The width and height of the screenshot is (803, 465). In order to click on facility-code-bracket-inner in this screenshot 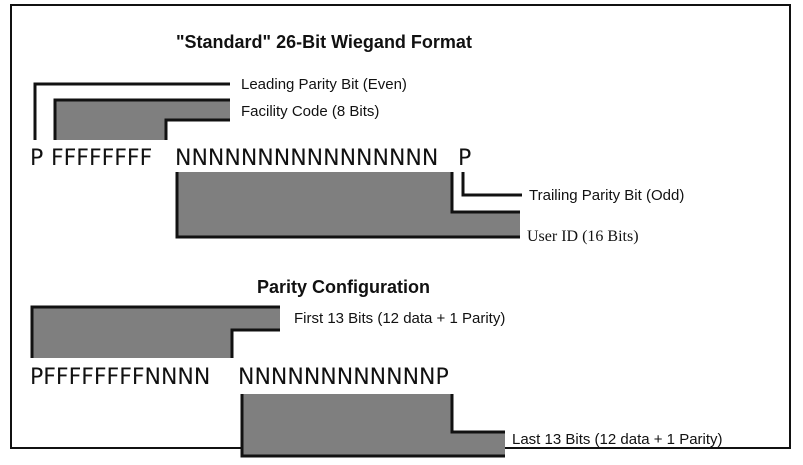, I will do `click(197, 129)`.